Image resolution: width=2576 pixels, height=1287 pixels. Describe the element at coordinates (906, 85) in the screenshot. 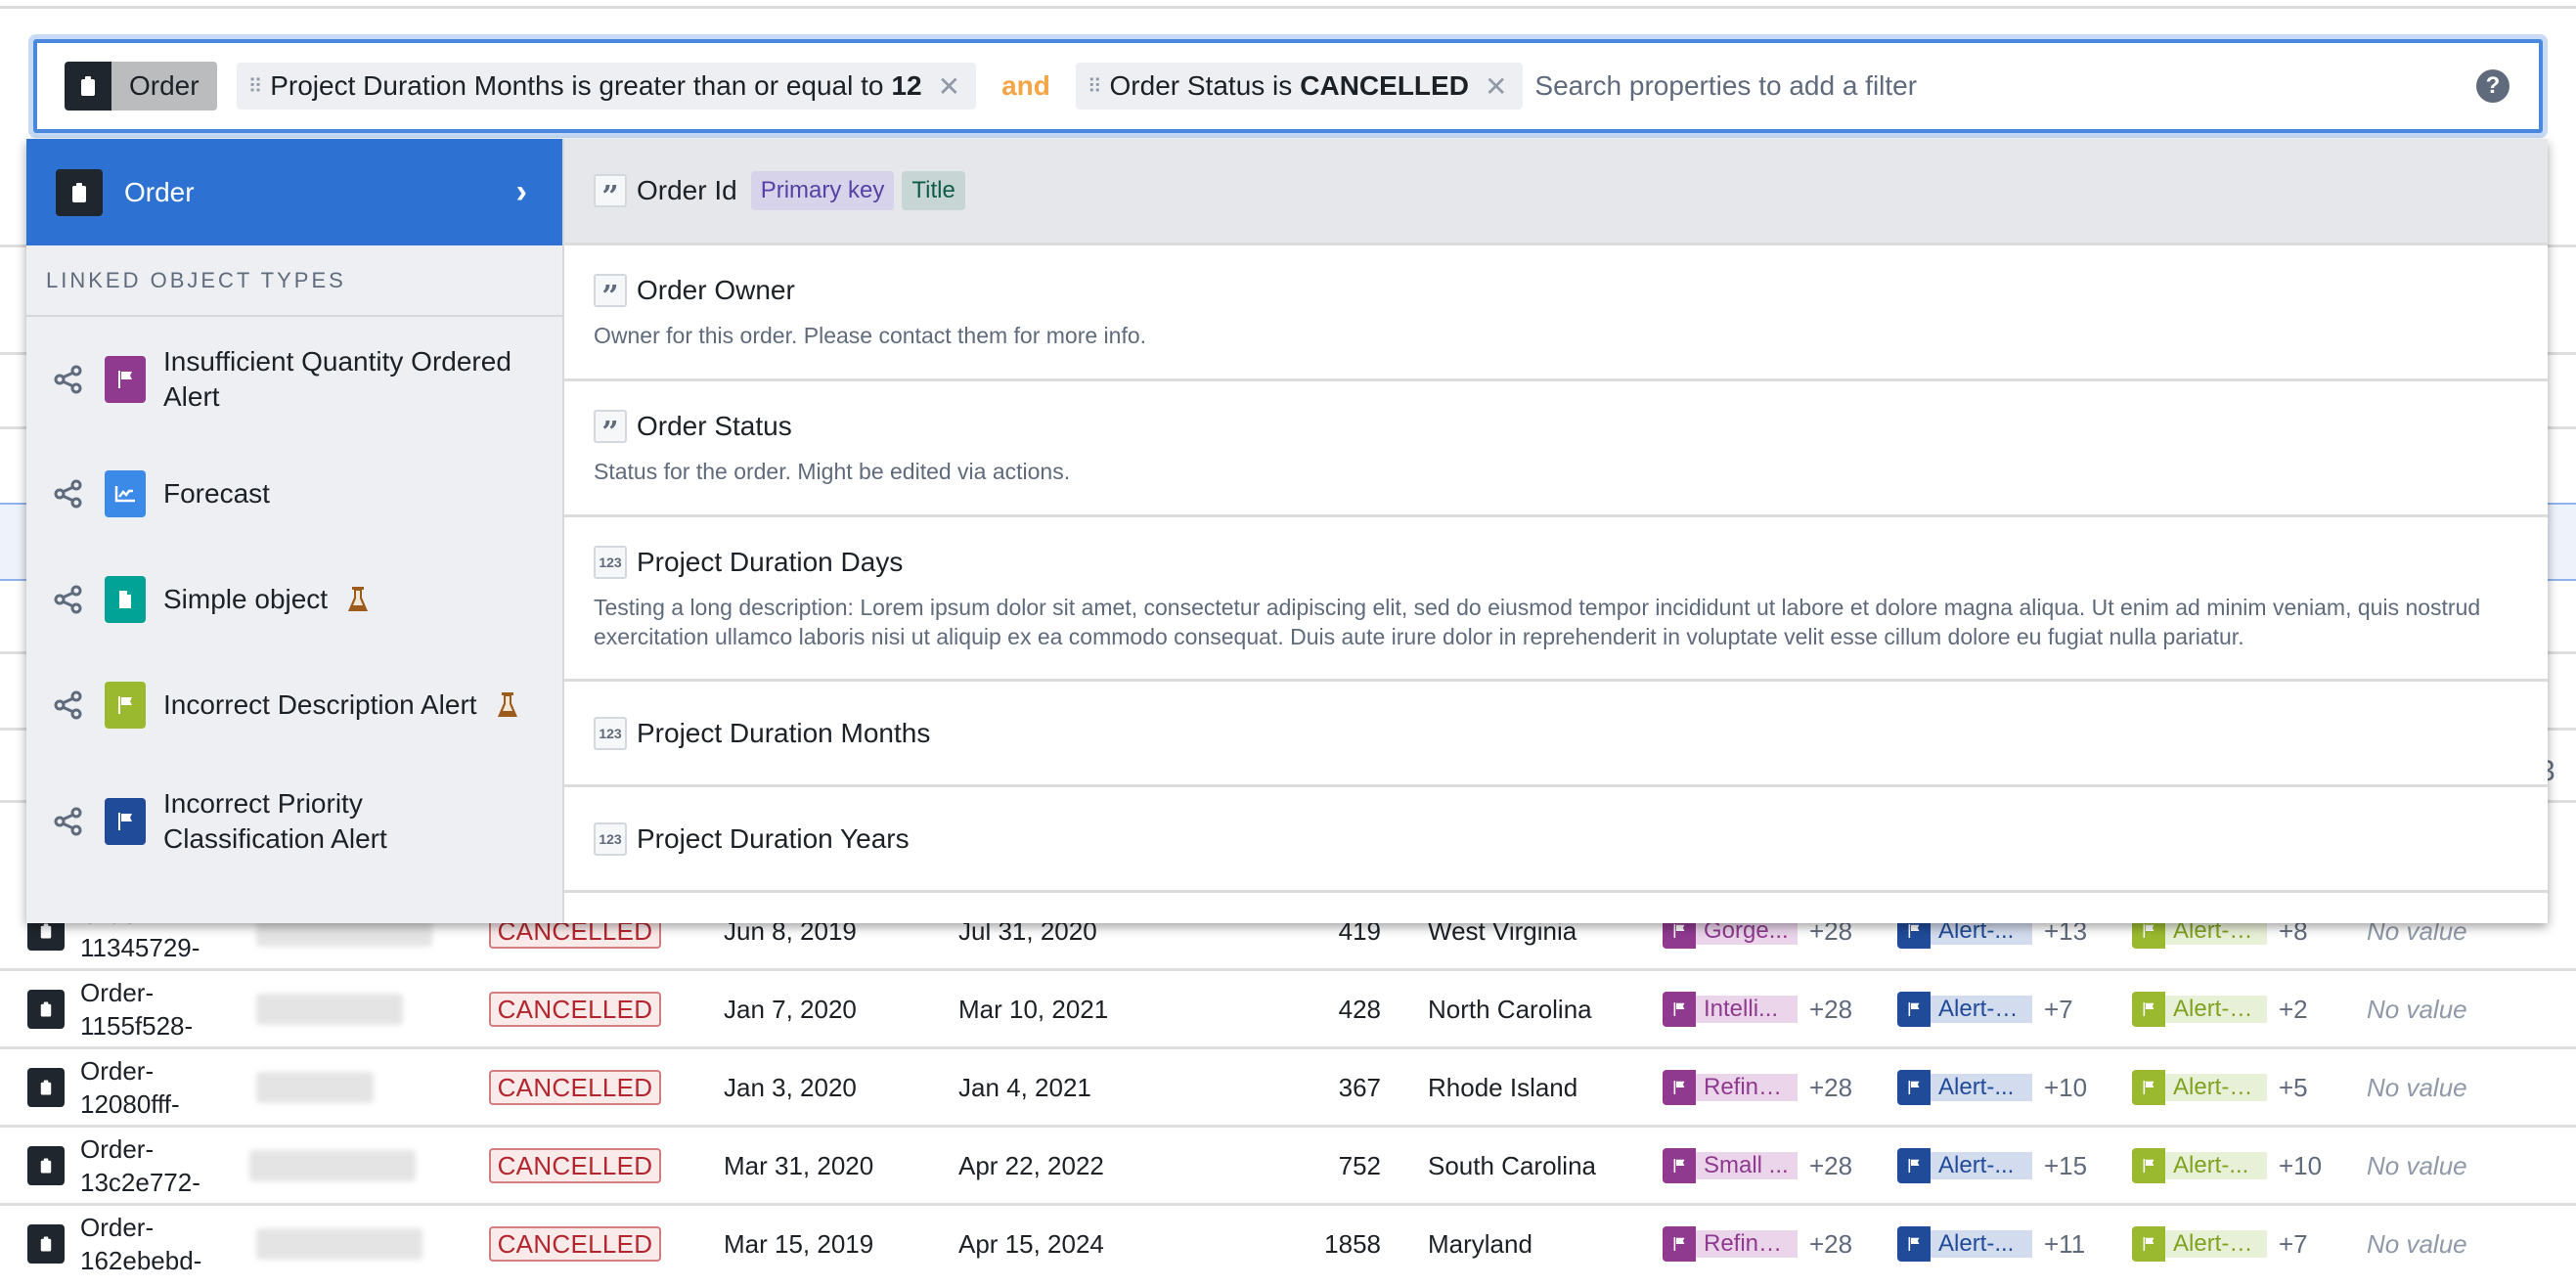

I see `filter-value: 12` at that location.